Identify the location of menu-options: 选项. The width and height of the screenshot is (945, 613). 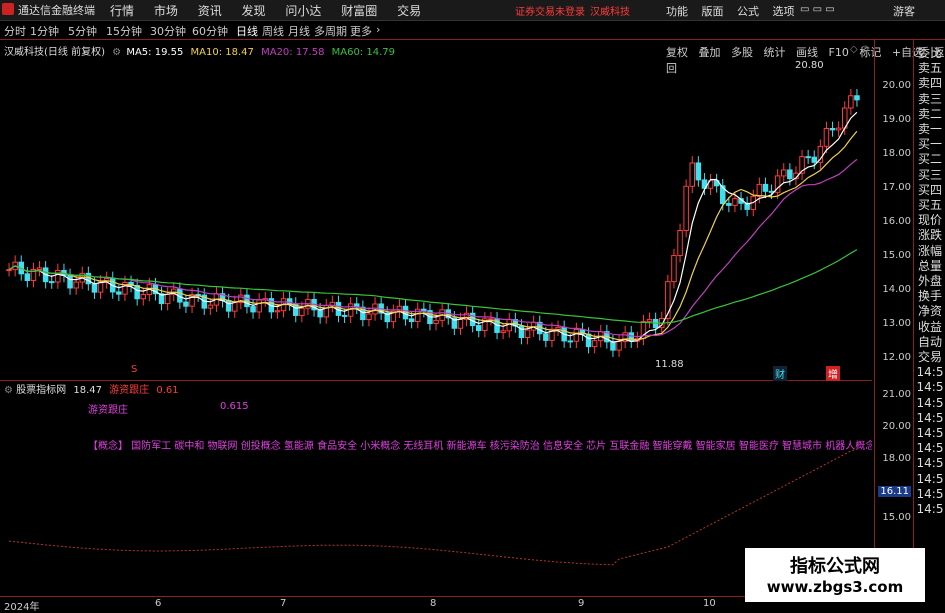
(784, 11).